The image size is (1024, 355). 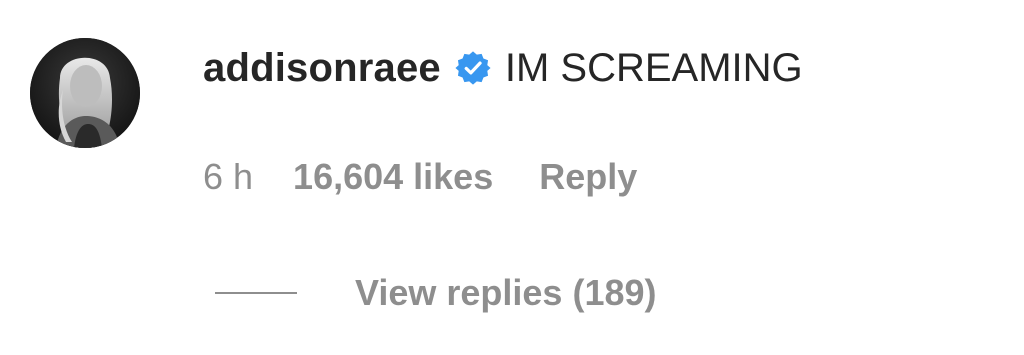 What do you see at coordinates (256, 293) in the screenshot?
I see `divider-line` at bounding box center [256, 293].